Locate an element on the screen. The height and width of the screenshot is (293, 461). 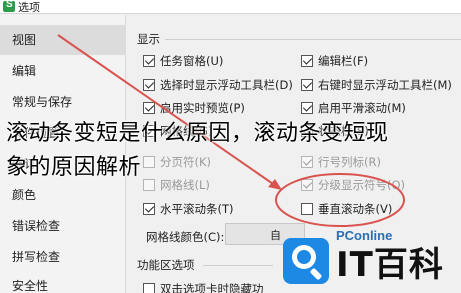
double-click-hide-checkbox is located at coordinates (149, 288).